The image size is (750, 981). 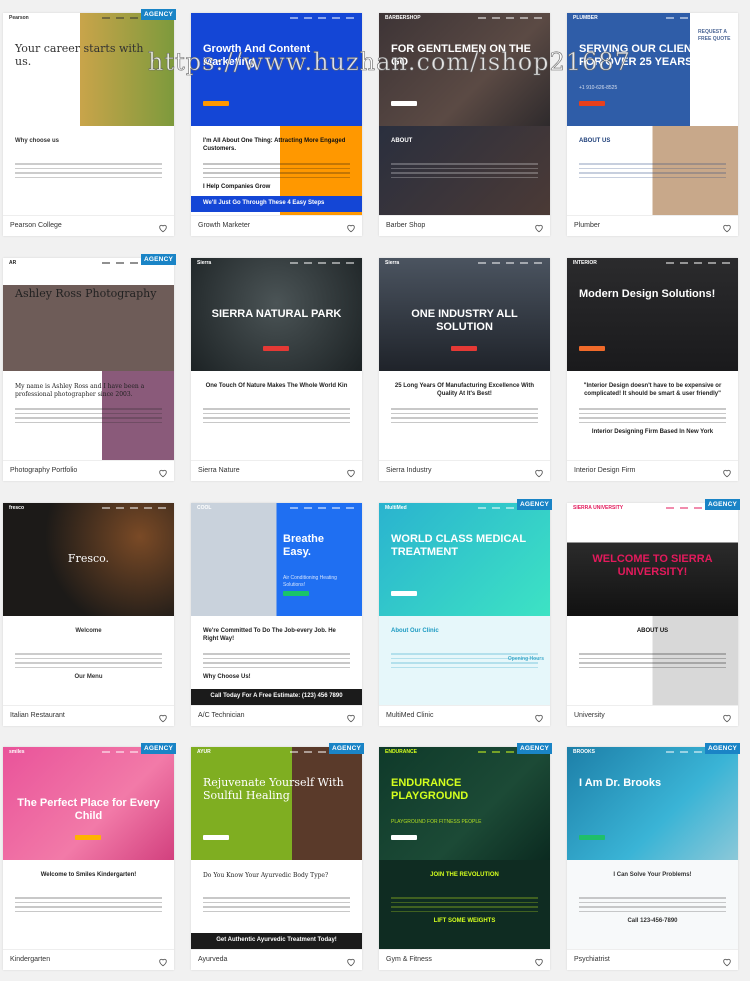 I want to click on preview-nav, so click(x=276, y=263).